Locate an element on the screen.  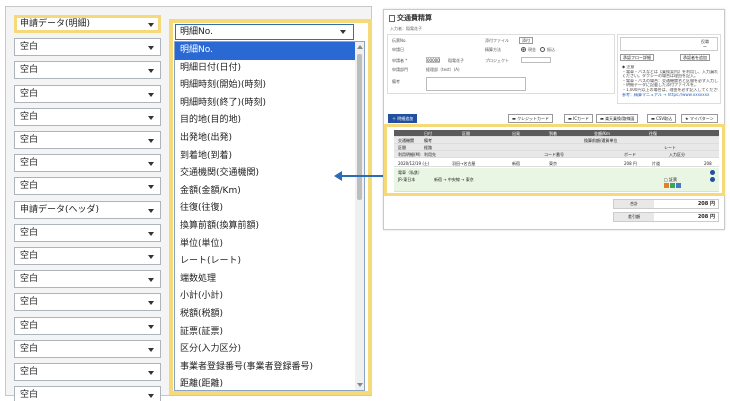
mapping-select-1: 申請データ(明細) is located at coordinates (87, 24).